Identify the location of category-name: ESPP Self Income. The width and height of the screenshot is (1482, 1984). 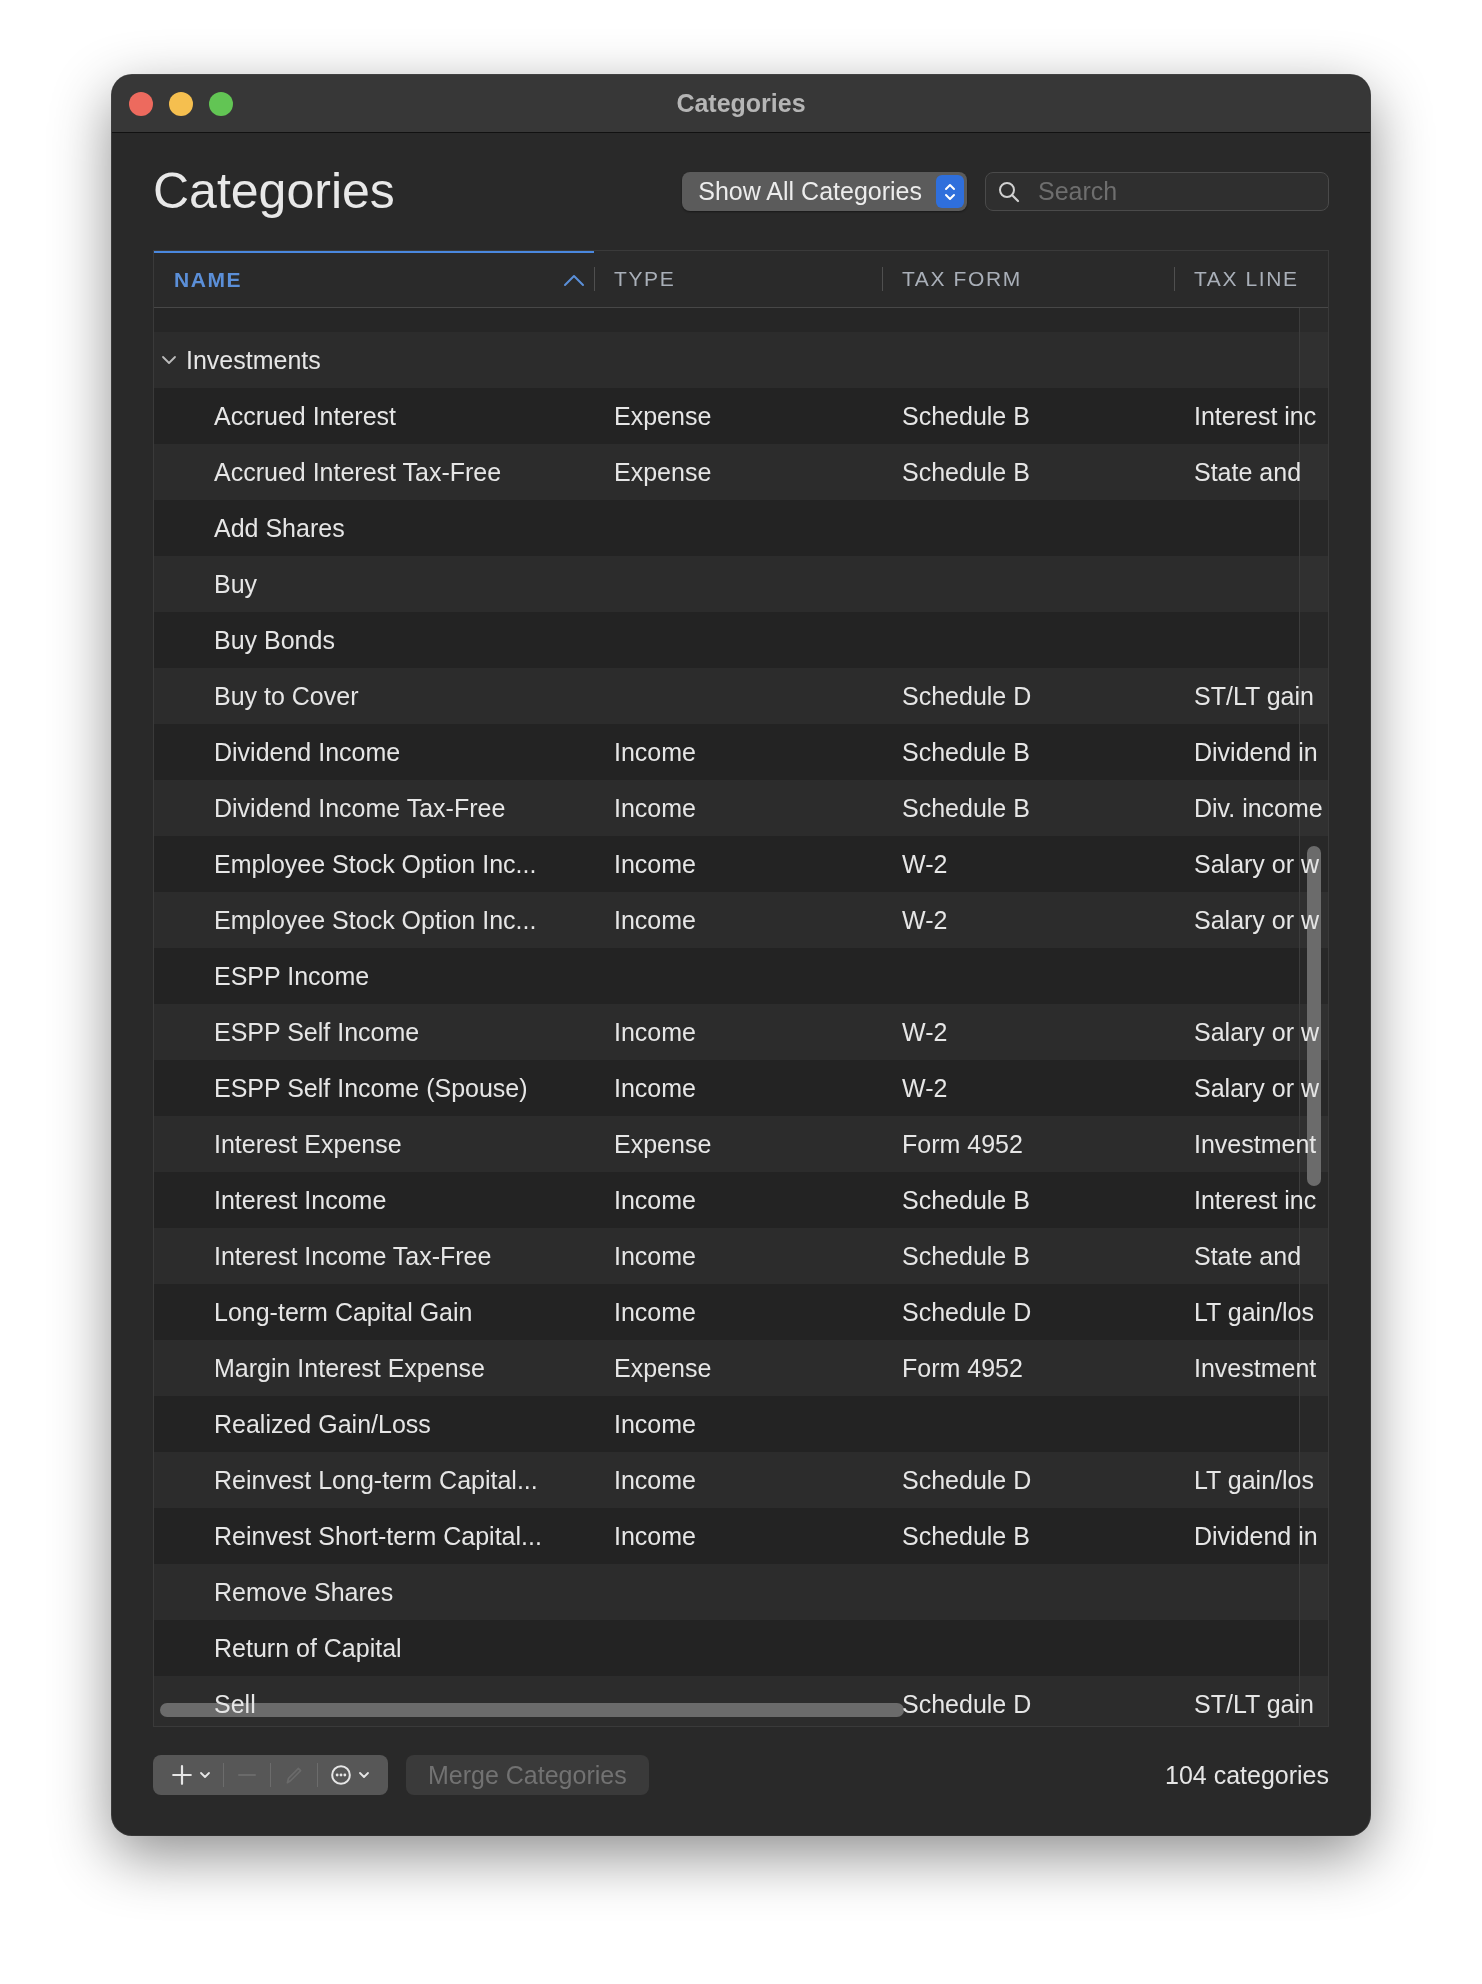
(317, 1032).